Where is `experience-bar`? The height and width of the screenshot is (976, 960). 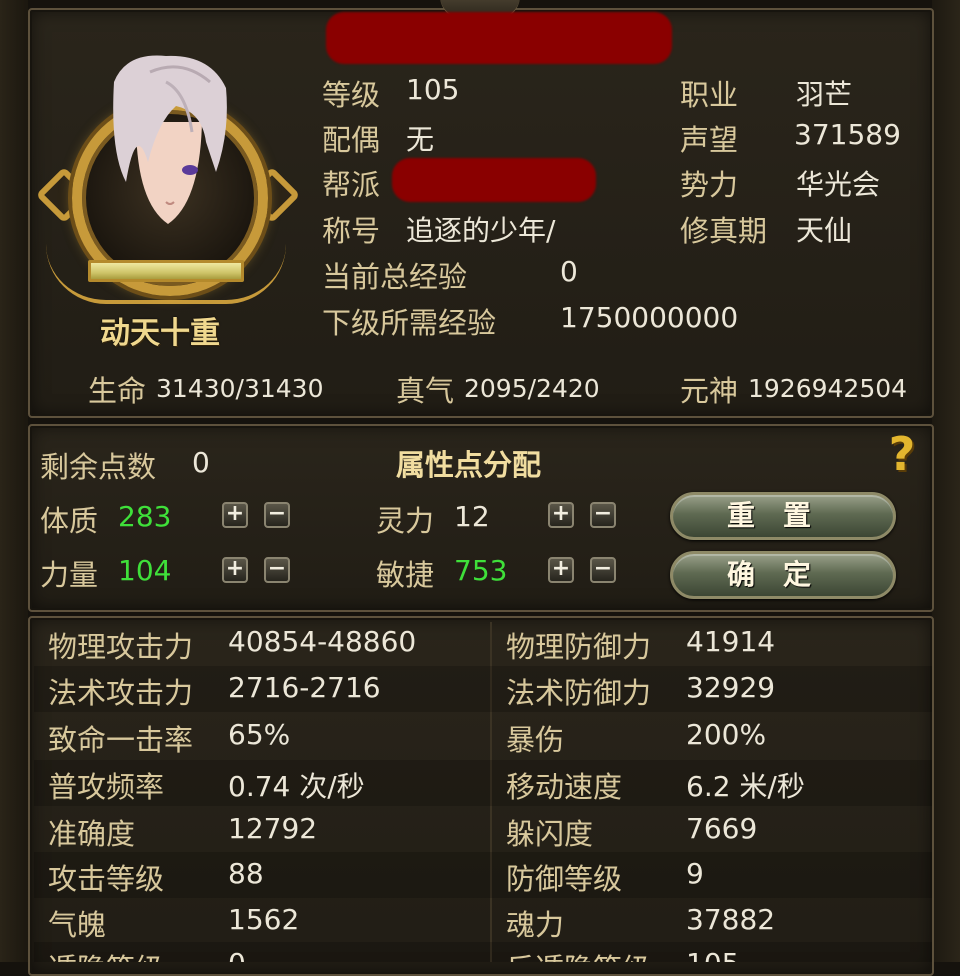 experience-bar is located at coordinates (166, 271).